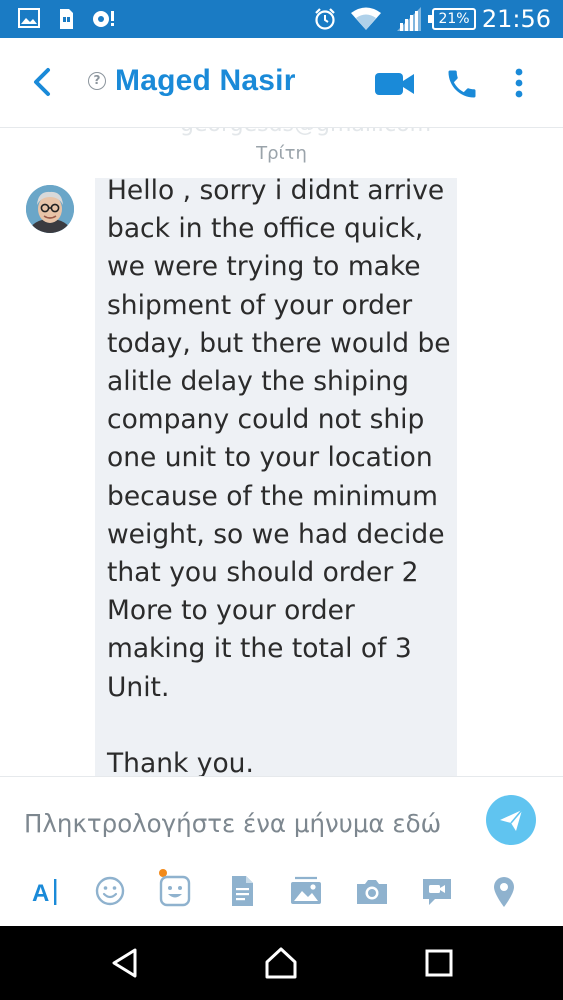 This screenshot has width=563, height=1000. I want to click on more-options-button, so click(519, 84).